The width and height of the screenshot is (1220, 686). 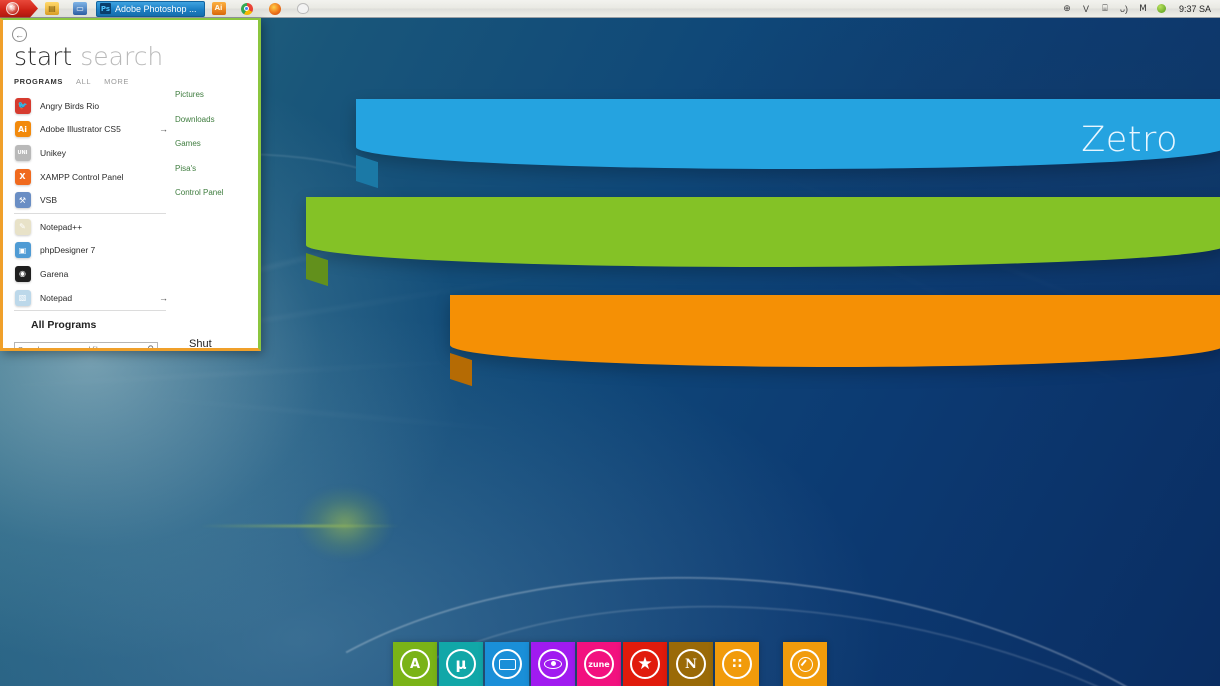 I want to click on program-item: ▧ Notepad →, so click(x=91, y=298).